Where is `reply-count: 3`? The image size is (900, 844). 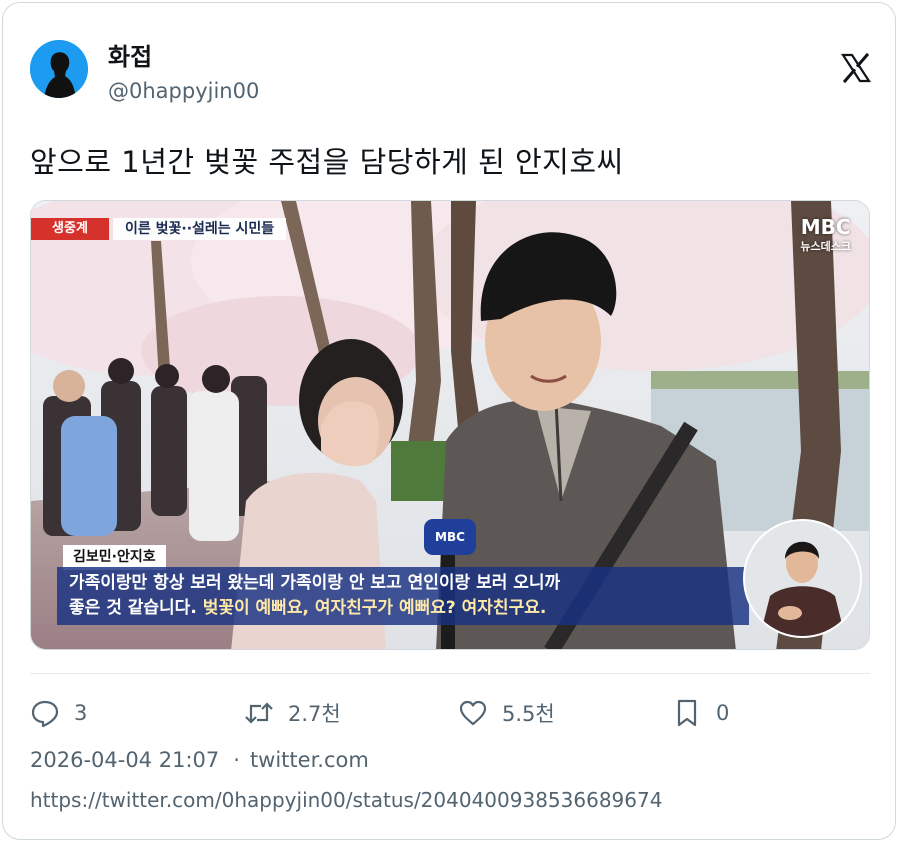 reply-count: 3 is located at coordinates (81, 713).